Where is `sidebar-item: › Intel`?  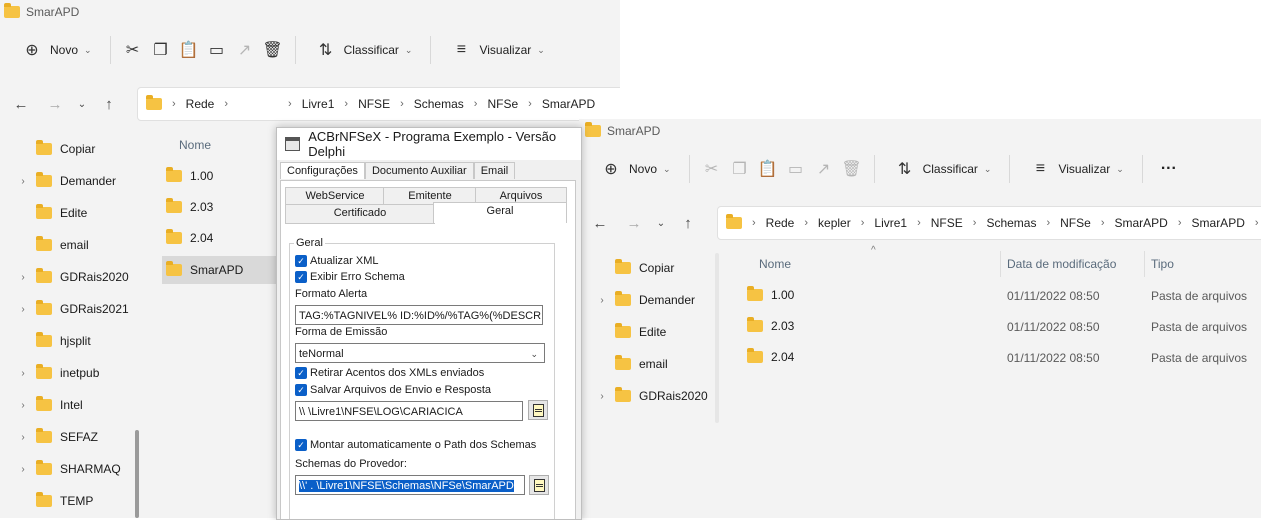 sidebar-item: › Intel is located at coordinates (50, 404).